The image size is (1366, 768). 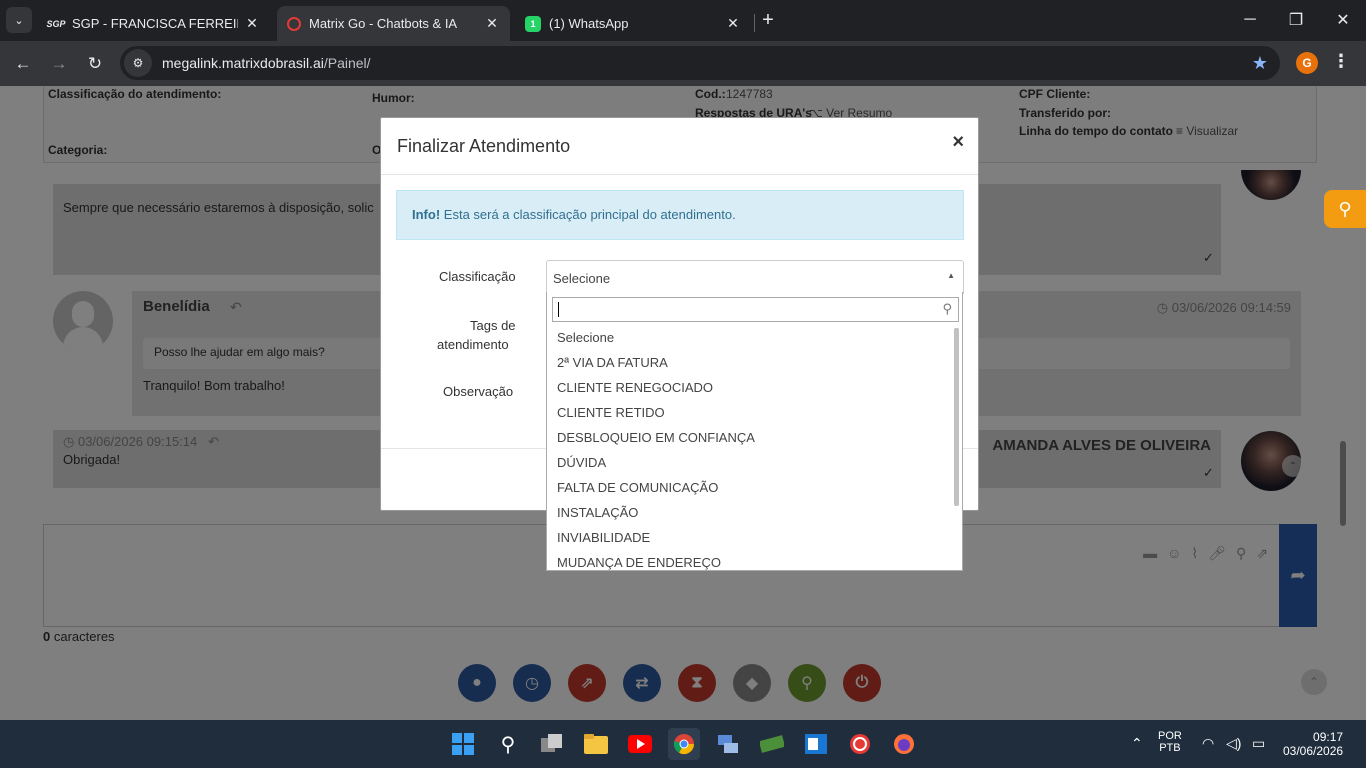 What do you see at coordinates (633, 23) in the screenshot?
I see `tab-whatsapp: 1 (1) WhatsApp ✕` at bounding box center [633, 23].